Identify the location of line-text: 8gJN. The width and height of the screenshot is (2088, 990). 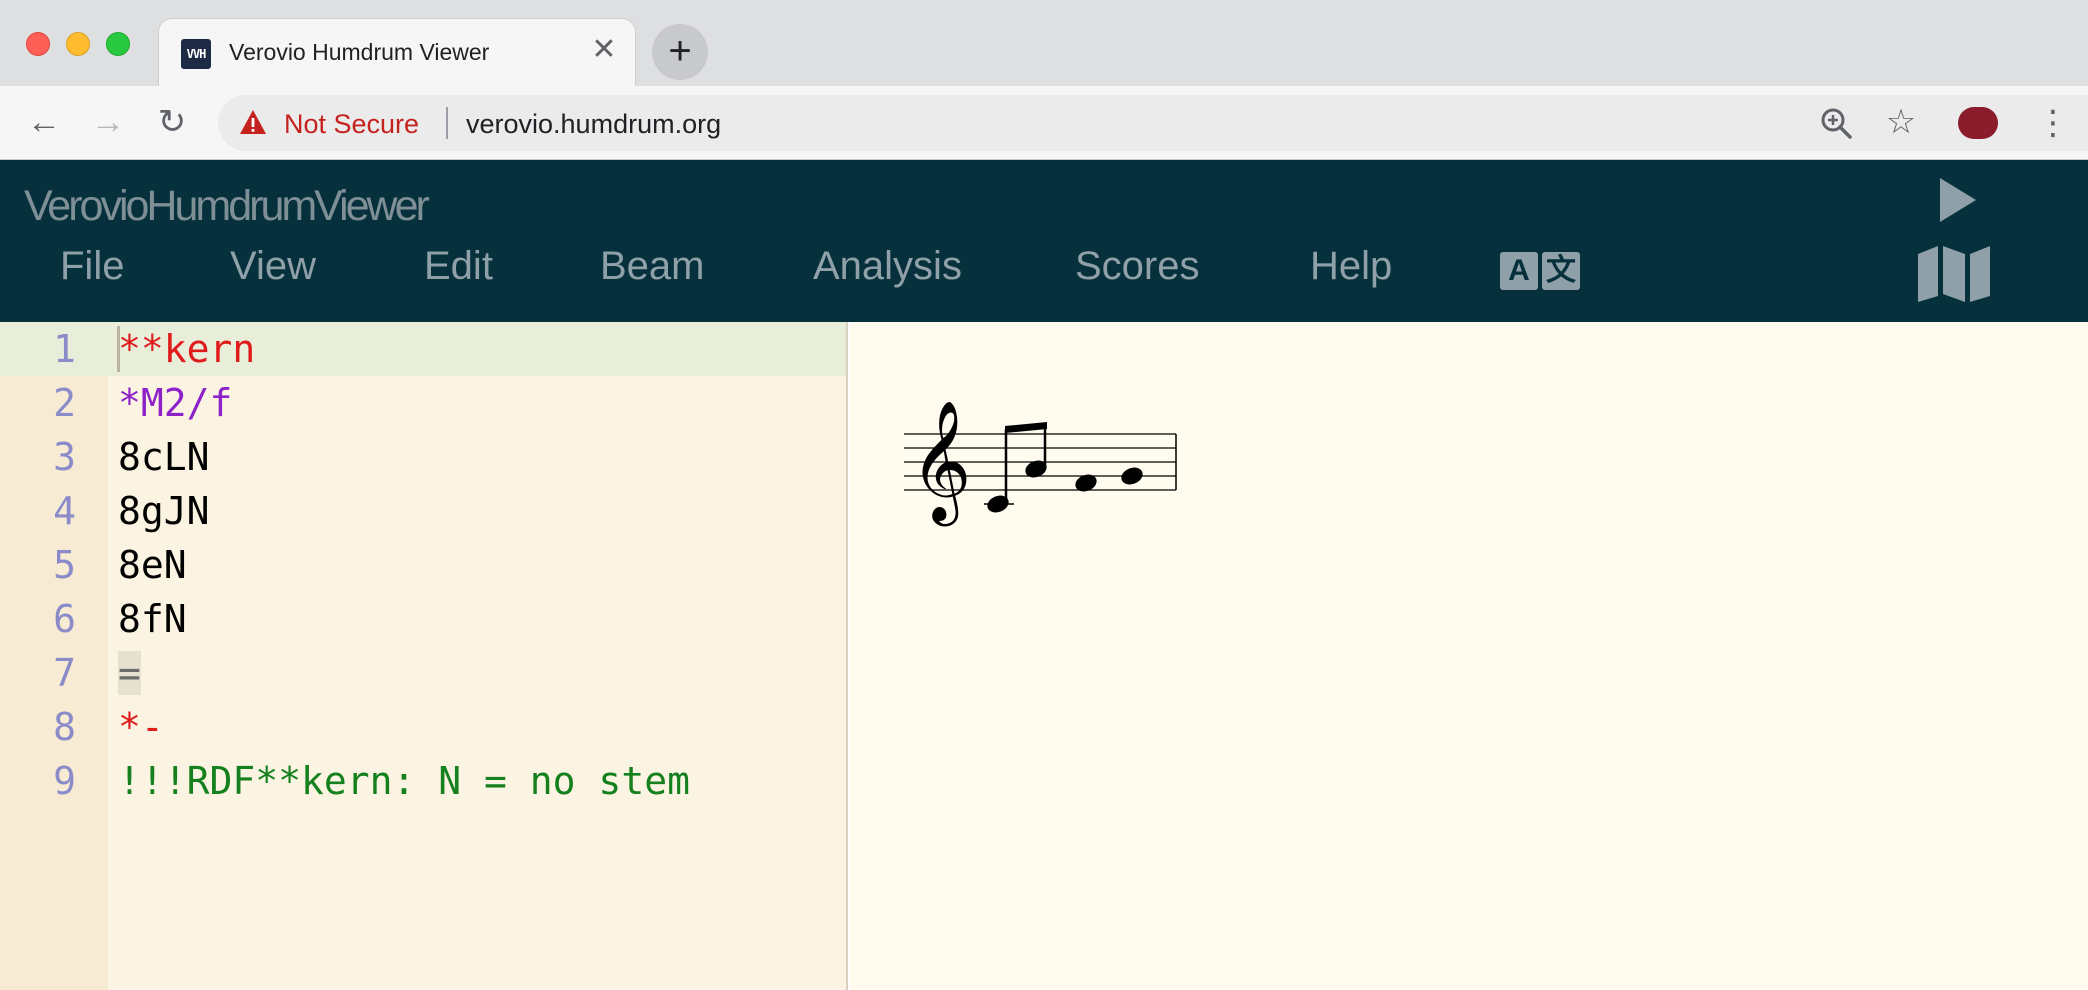
(164, 511).